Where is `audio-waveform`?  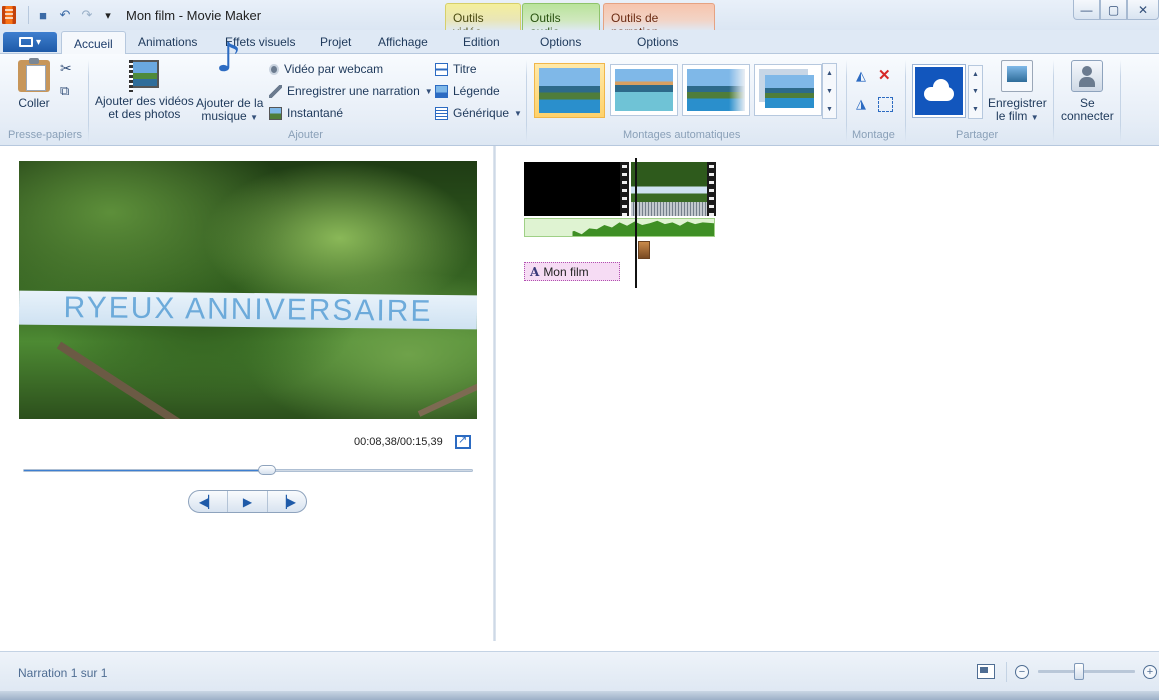
audio-waveform is located at coordinates (619, 228).